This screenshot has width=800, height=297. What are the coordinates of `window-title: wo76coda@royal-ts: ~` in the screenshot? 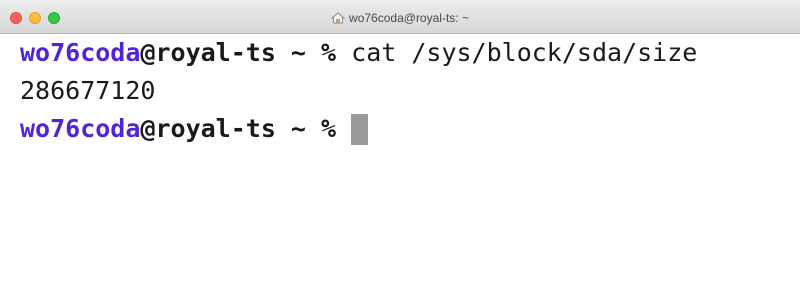 It's located at (400, 18).